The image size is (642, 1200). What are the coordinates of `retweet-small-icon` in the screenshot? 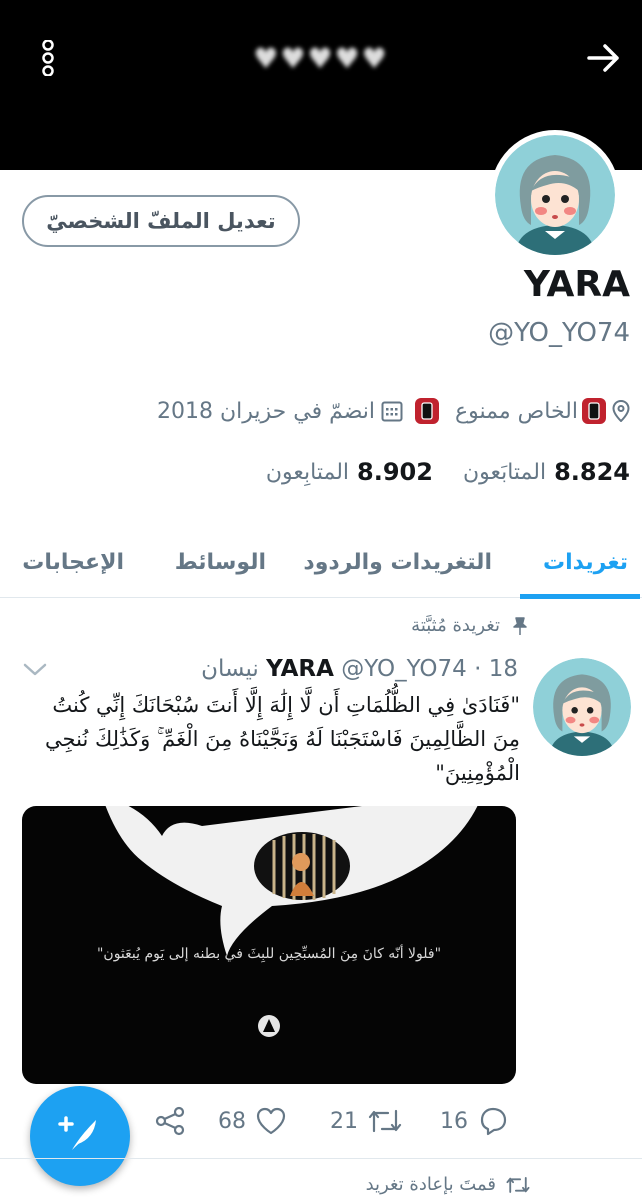 It's located at (518, 1185).